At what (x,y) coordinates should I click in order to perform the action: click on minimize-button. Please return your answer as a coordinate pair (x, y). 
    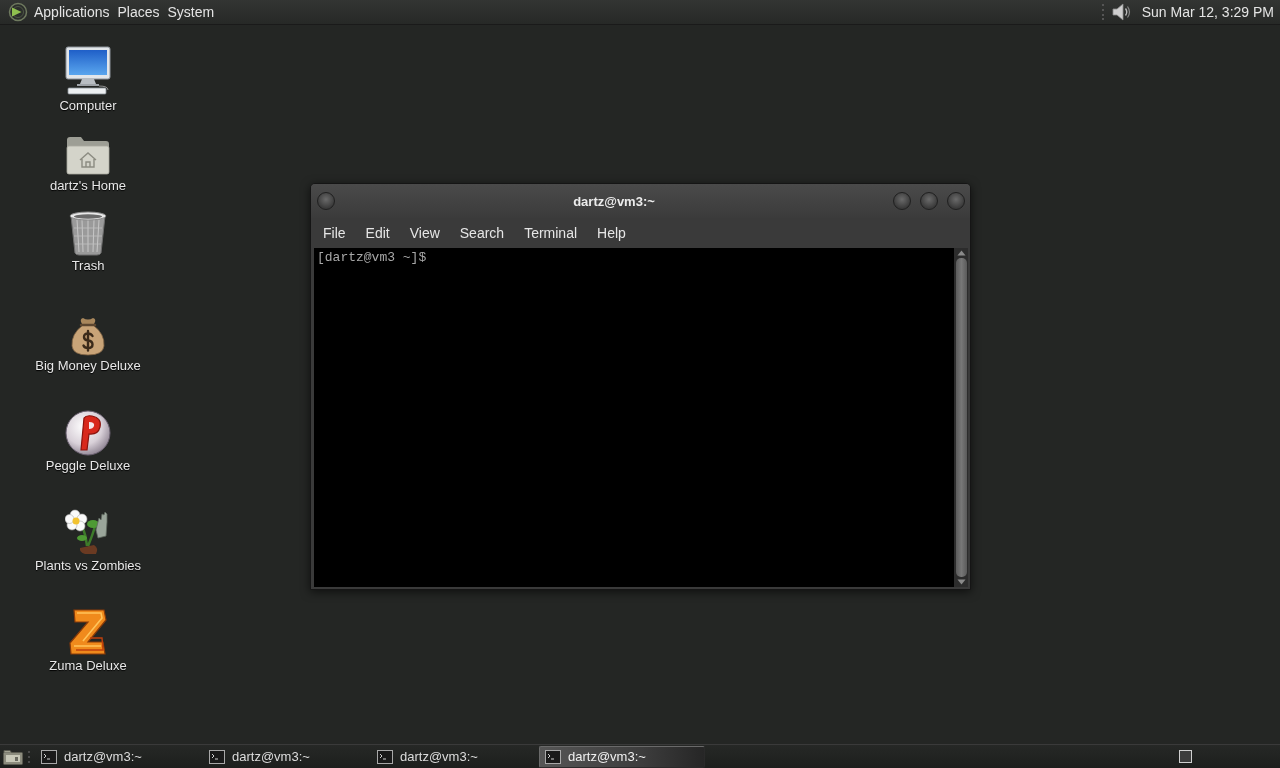
    Looking at the image, I should click on (902, 201).